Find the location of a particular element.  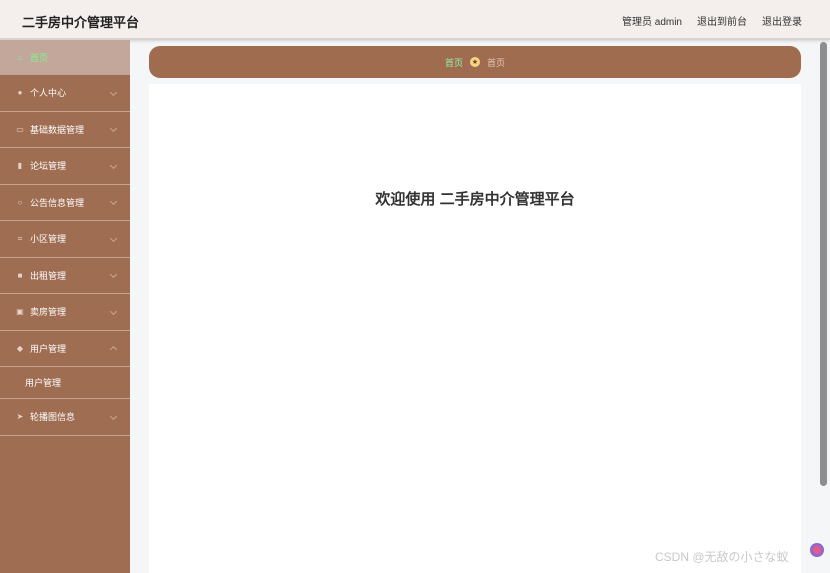

data-icon: ▭ is located at coordinates (20, 129).